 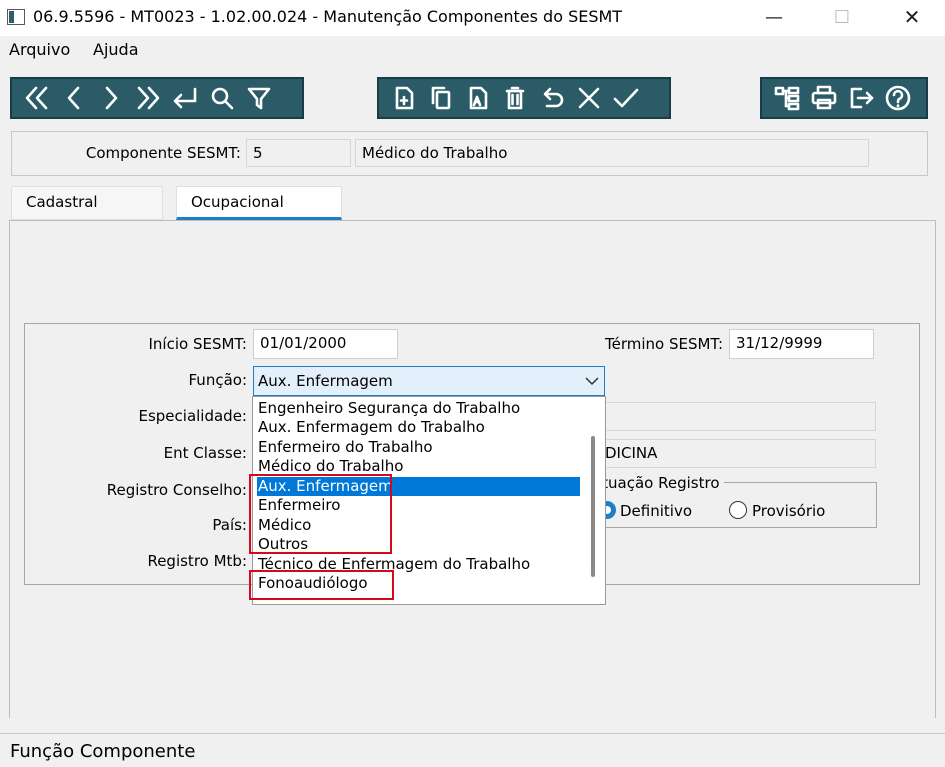 I want to click on close-button: ✕, so click(x=912, y=17).